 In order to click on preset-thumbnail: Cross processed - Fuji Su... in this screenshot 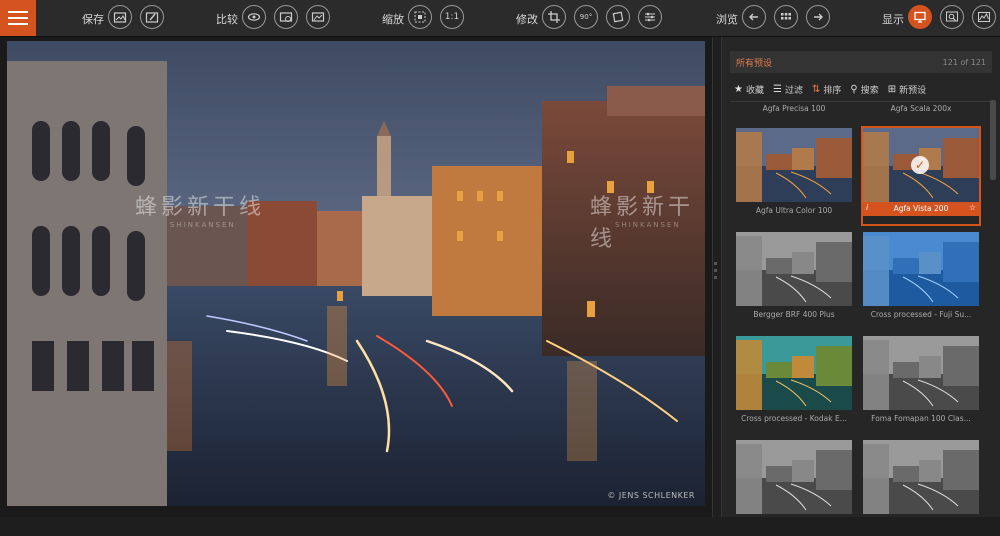, I will do `click(921, 280)`.